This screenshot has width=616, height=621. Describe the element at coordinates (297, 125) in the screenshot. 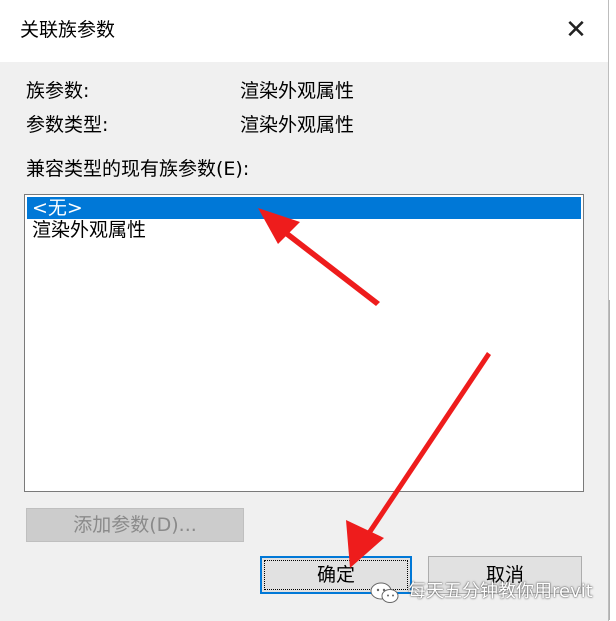

I see `parameter-type-value: 渲染外观属性` at that location.